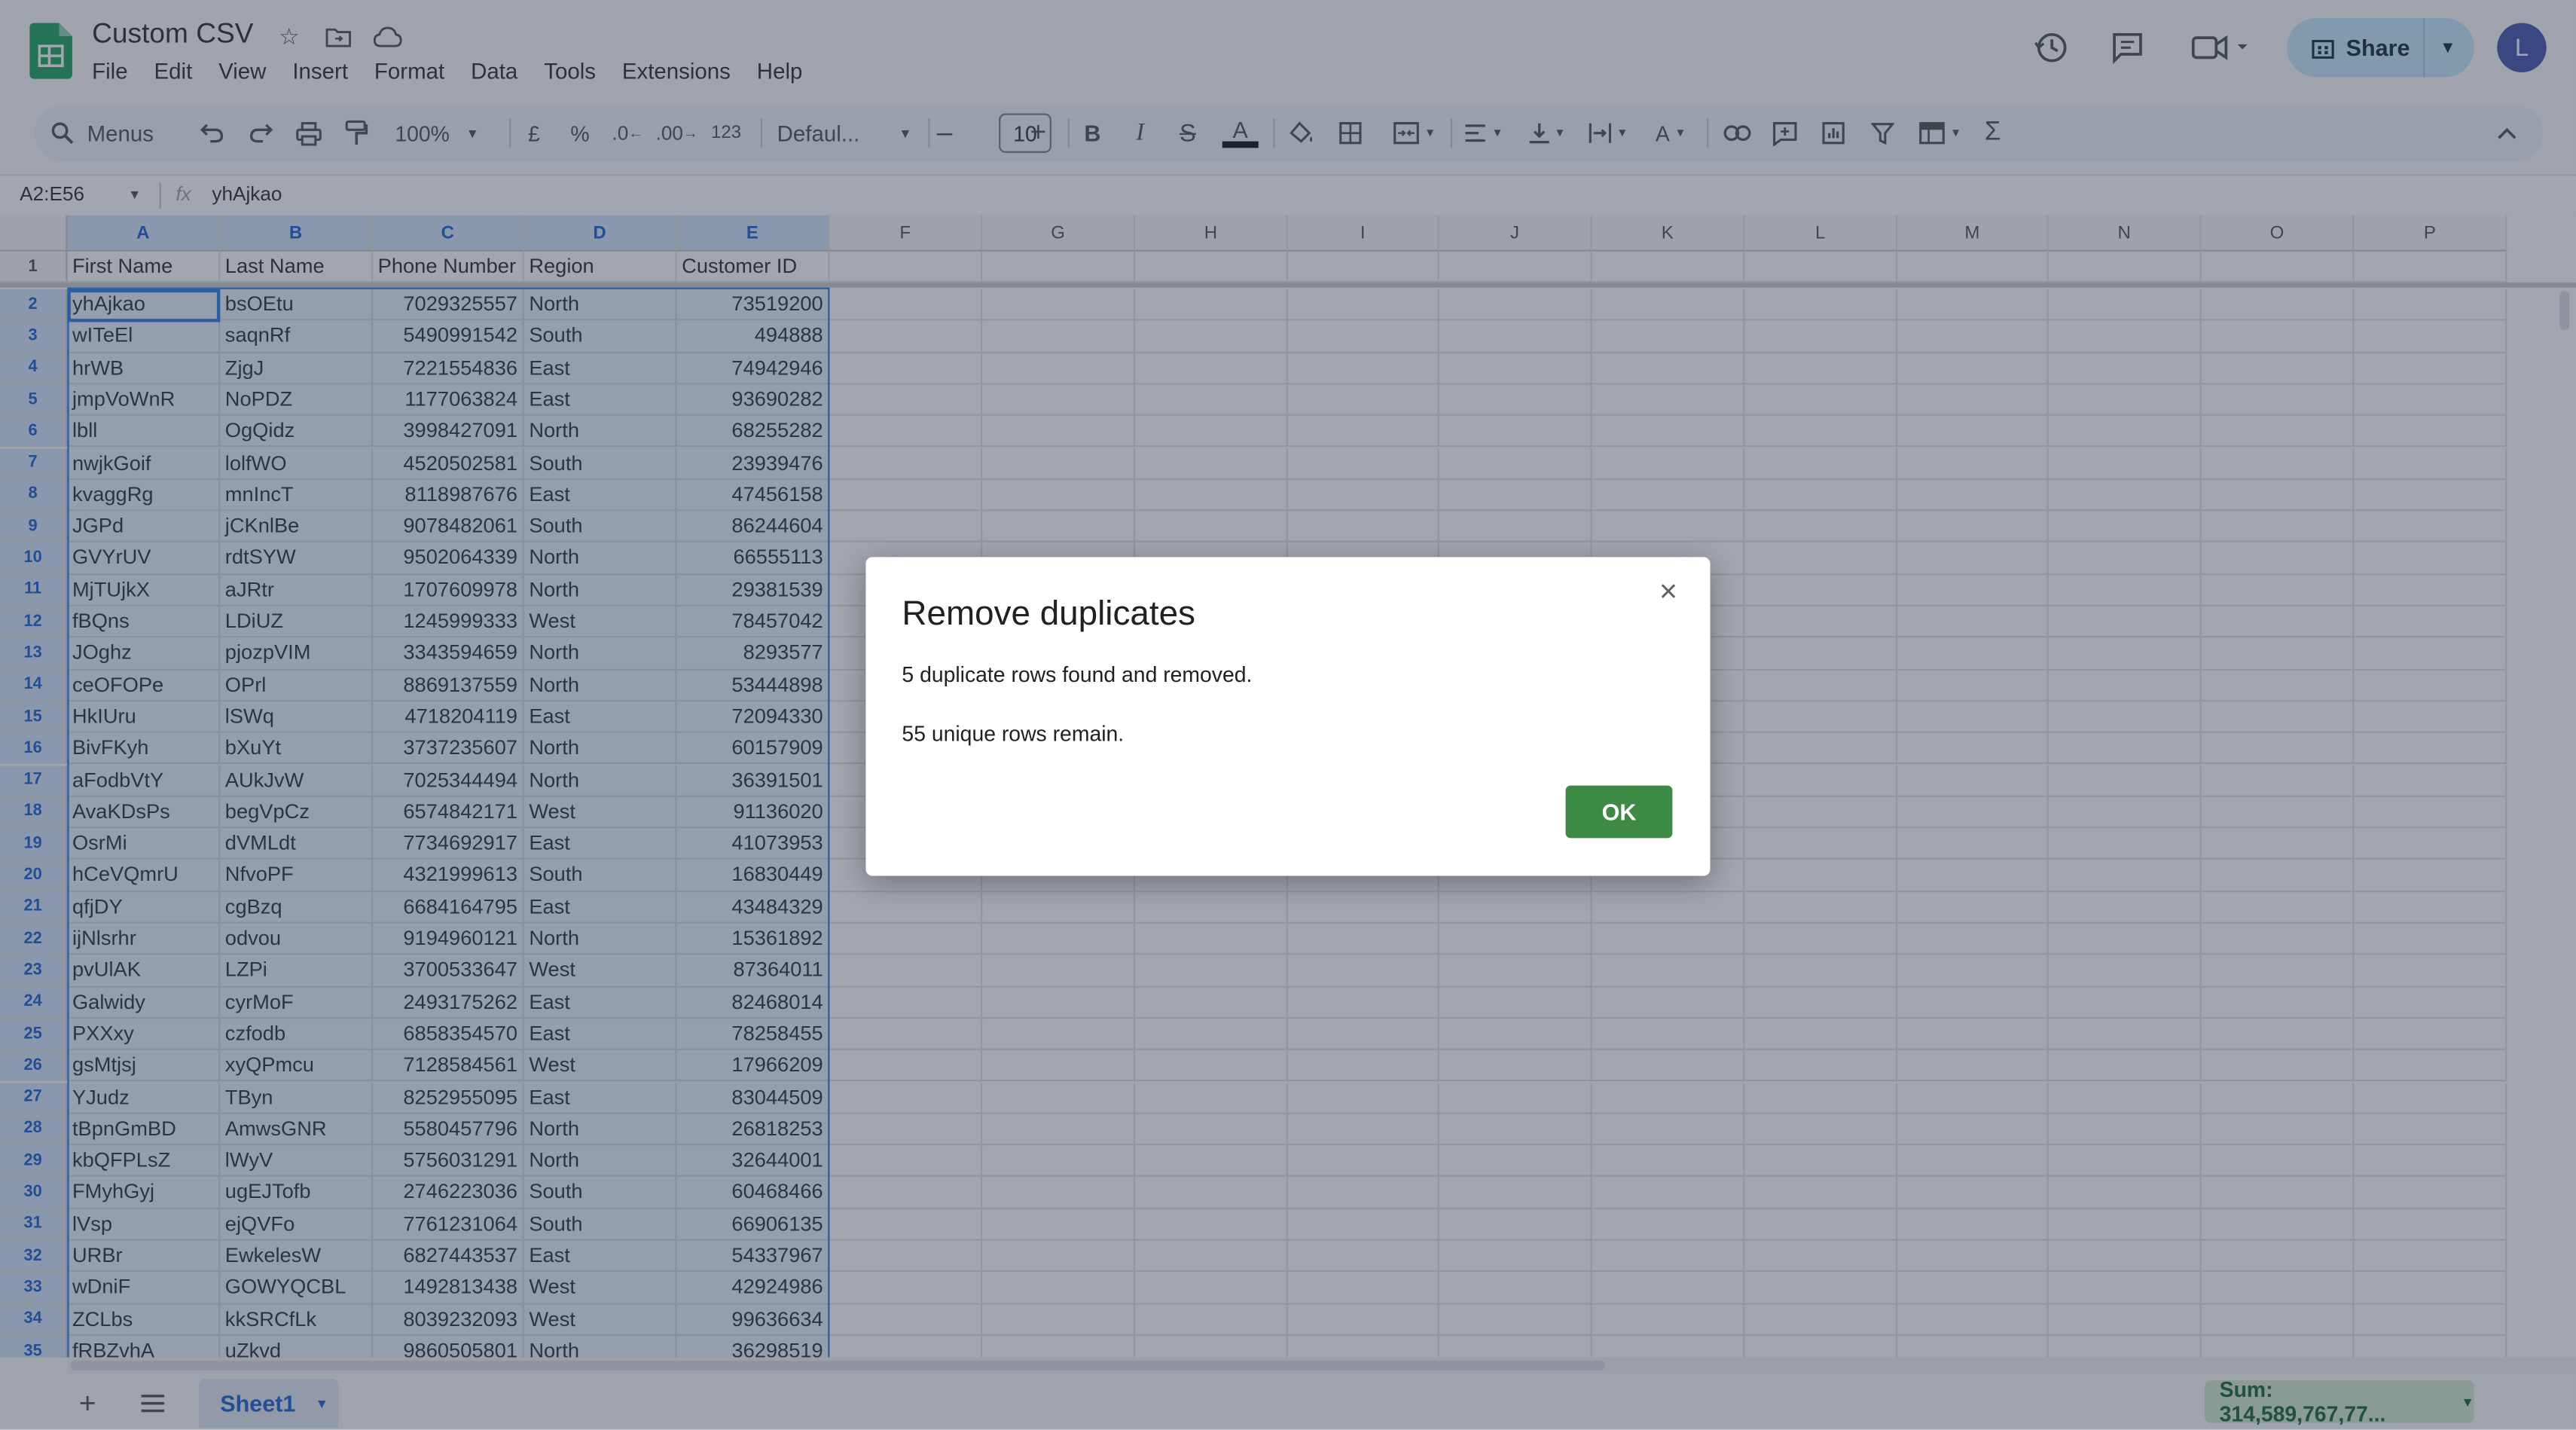  What do you see at coordinates (1078, 675) in the screenshot?
I see `dialog-message-duplicates: 5 duplicate rows found and removed.` at bounding box center [1078, 675].